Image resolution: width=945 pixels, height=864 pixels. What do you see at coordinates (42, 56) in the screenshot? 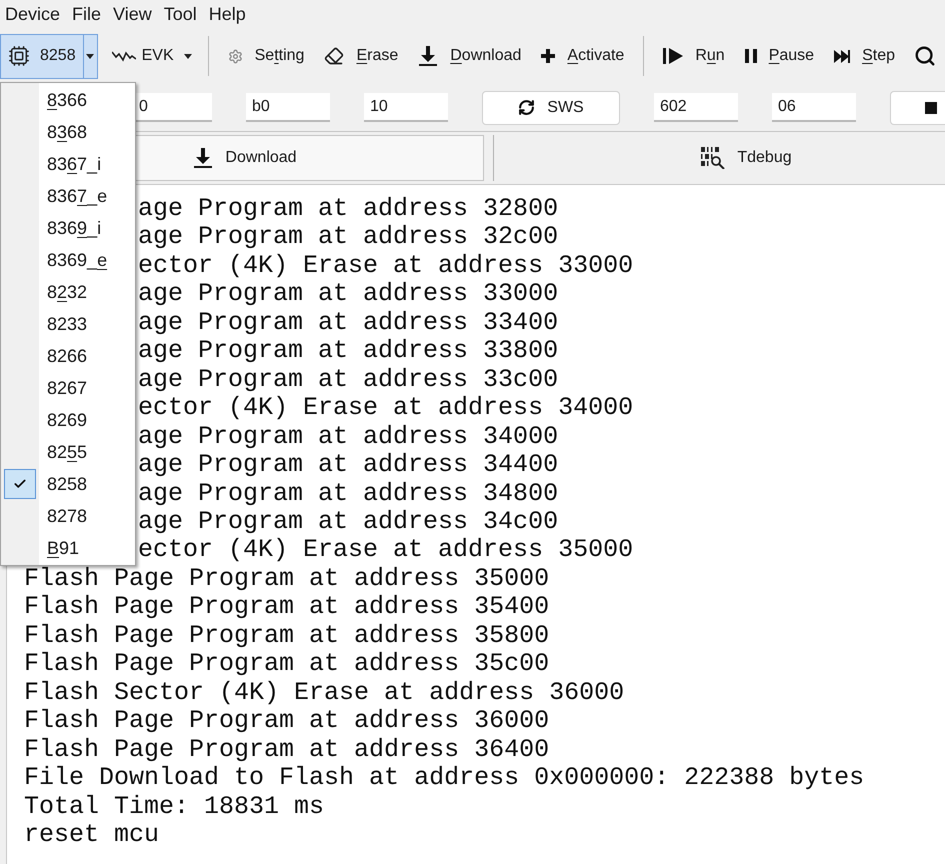
I see `chip-select-button: 8258` at bounding box center [42, 56].